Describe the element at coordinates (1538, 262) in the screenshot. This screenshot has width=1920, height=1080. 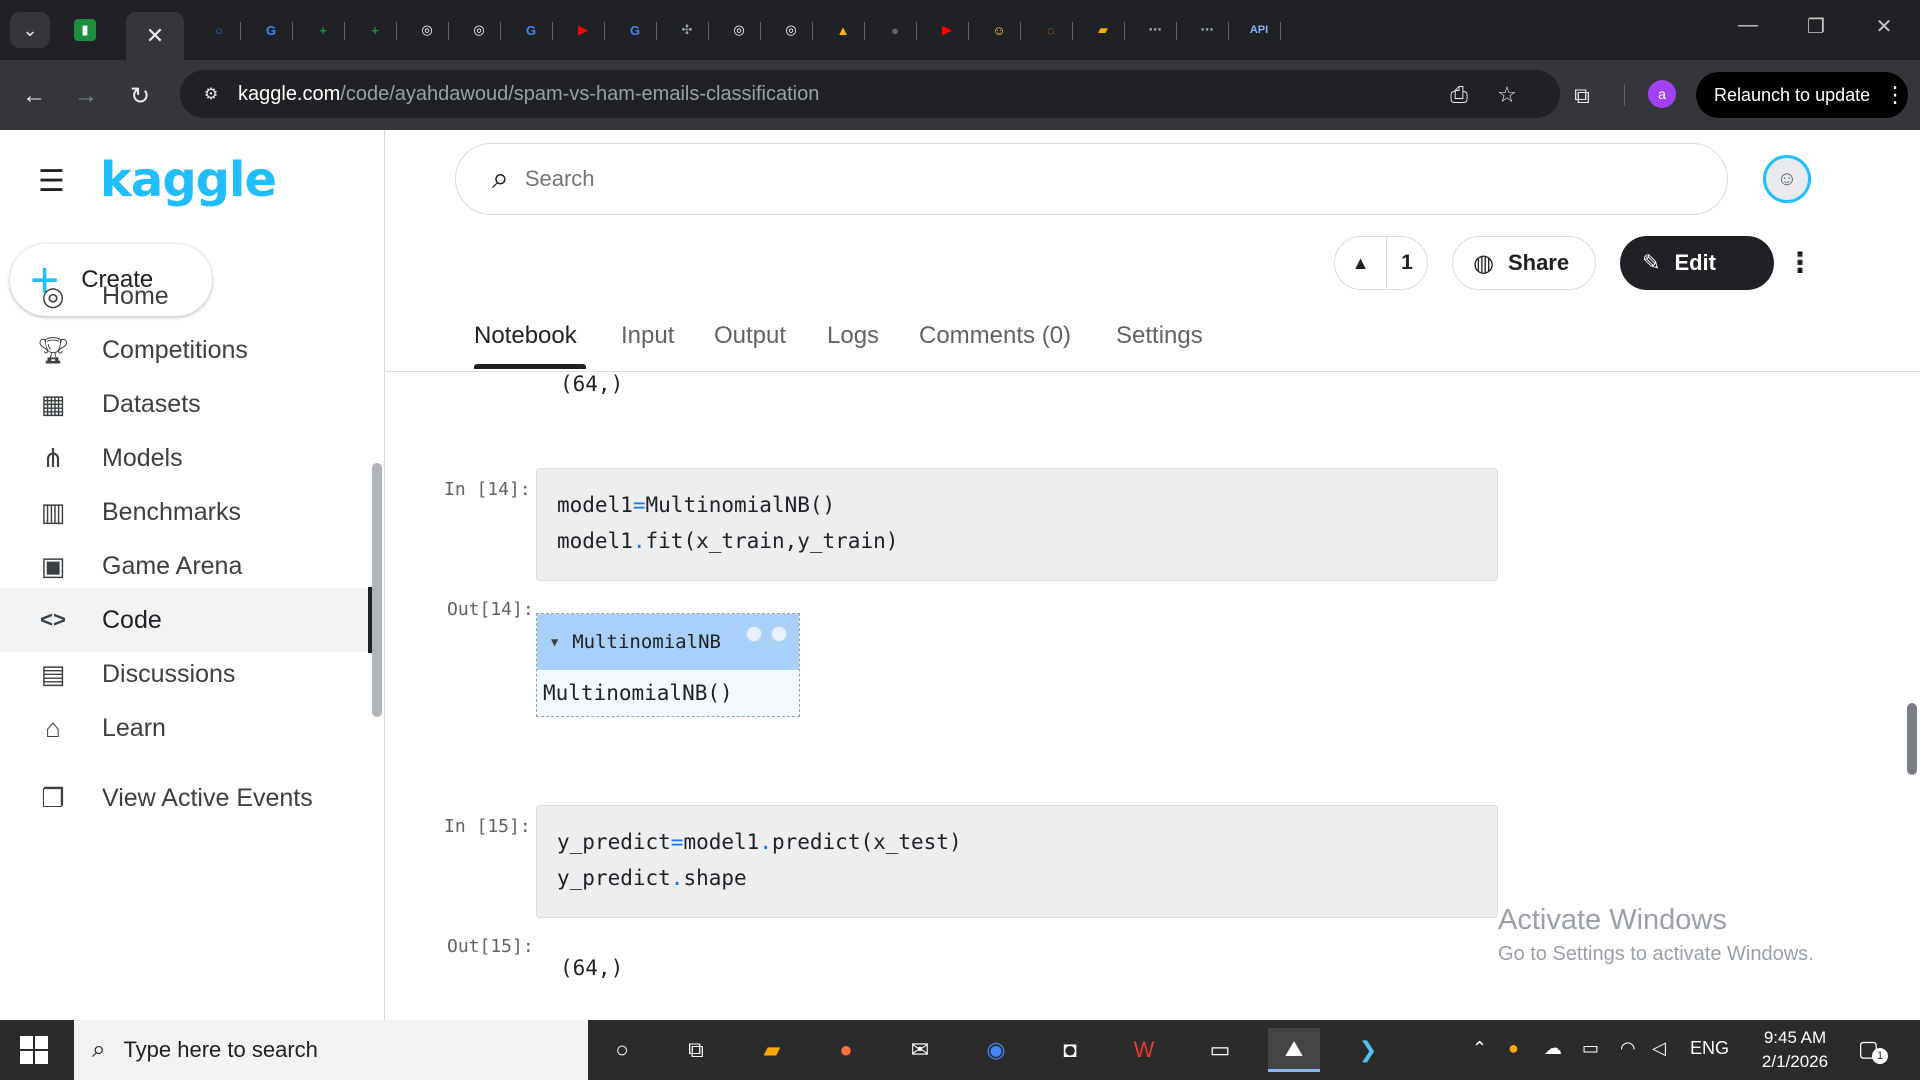
I see `share-label: Share` at that location.